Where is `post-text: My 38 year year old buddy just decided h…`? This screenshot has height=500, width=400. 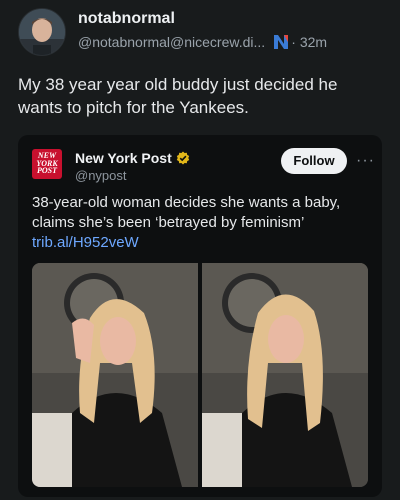
post-text: My 38 year year old buddy just decided h… is located at coordinates (178, 96).